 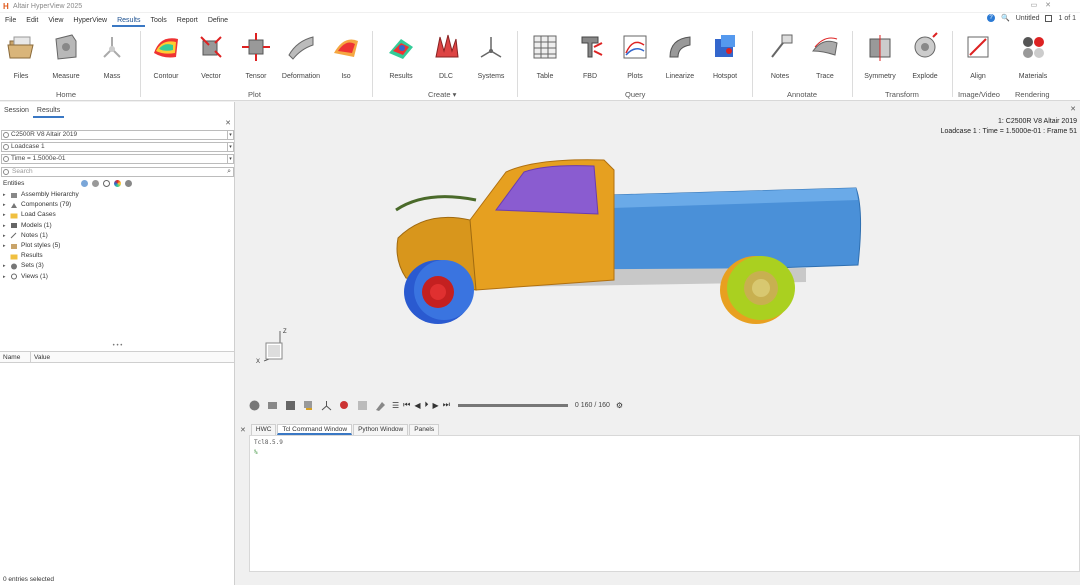 What do you see at coordinates (48, 111) in the screenshot?
I see `tab-results: Results` at bounding box center [48, 111].